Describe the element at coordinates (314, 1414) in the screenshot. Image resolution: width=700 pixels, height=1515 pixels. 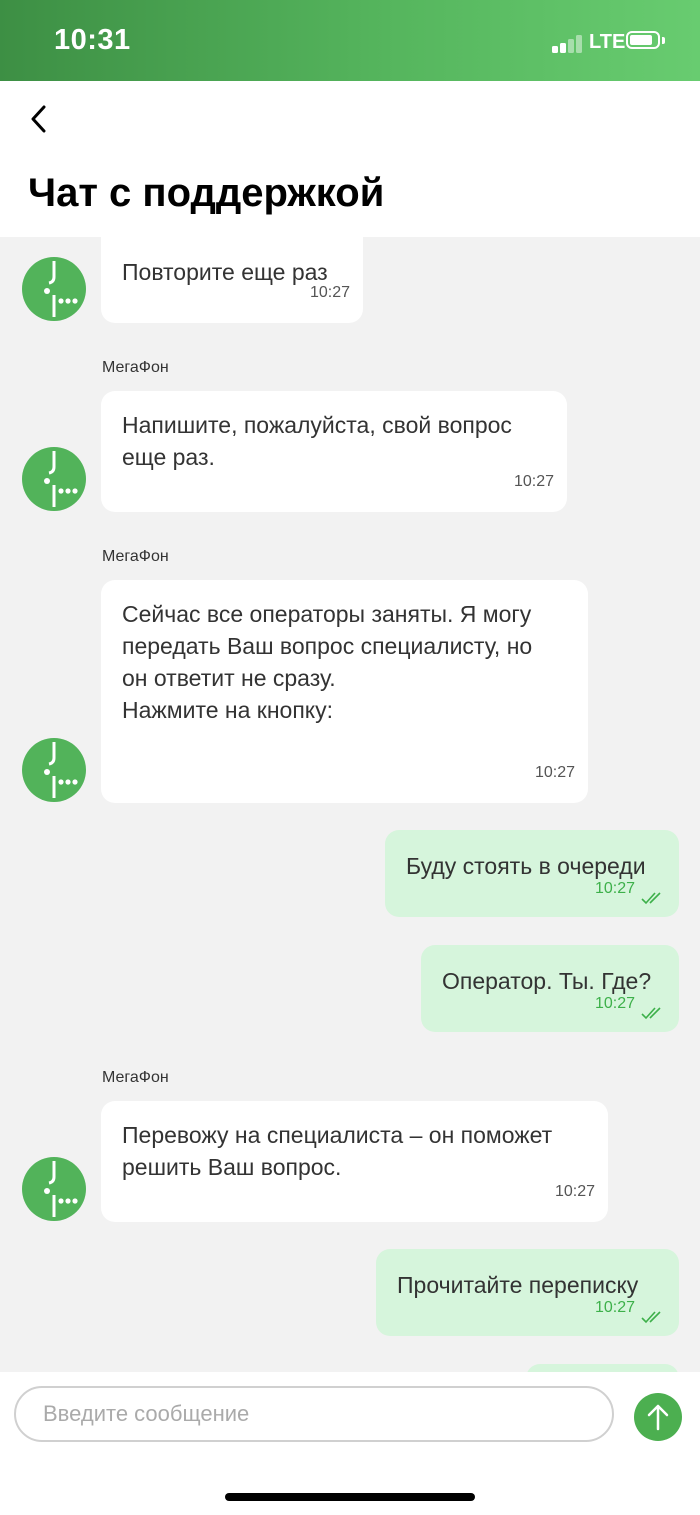
I see `message-input: Введите сообщение` at that location.